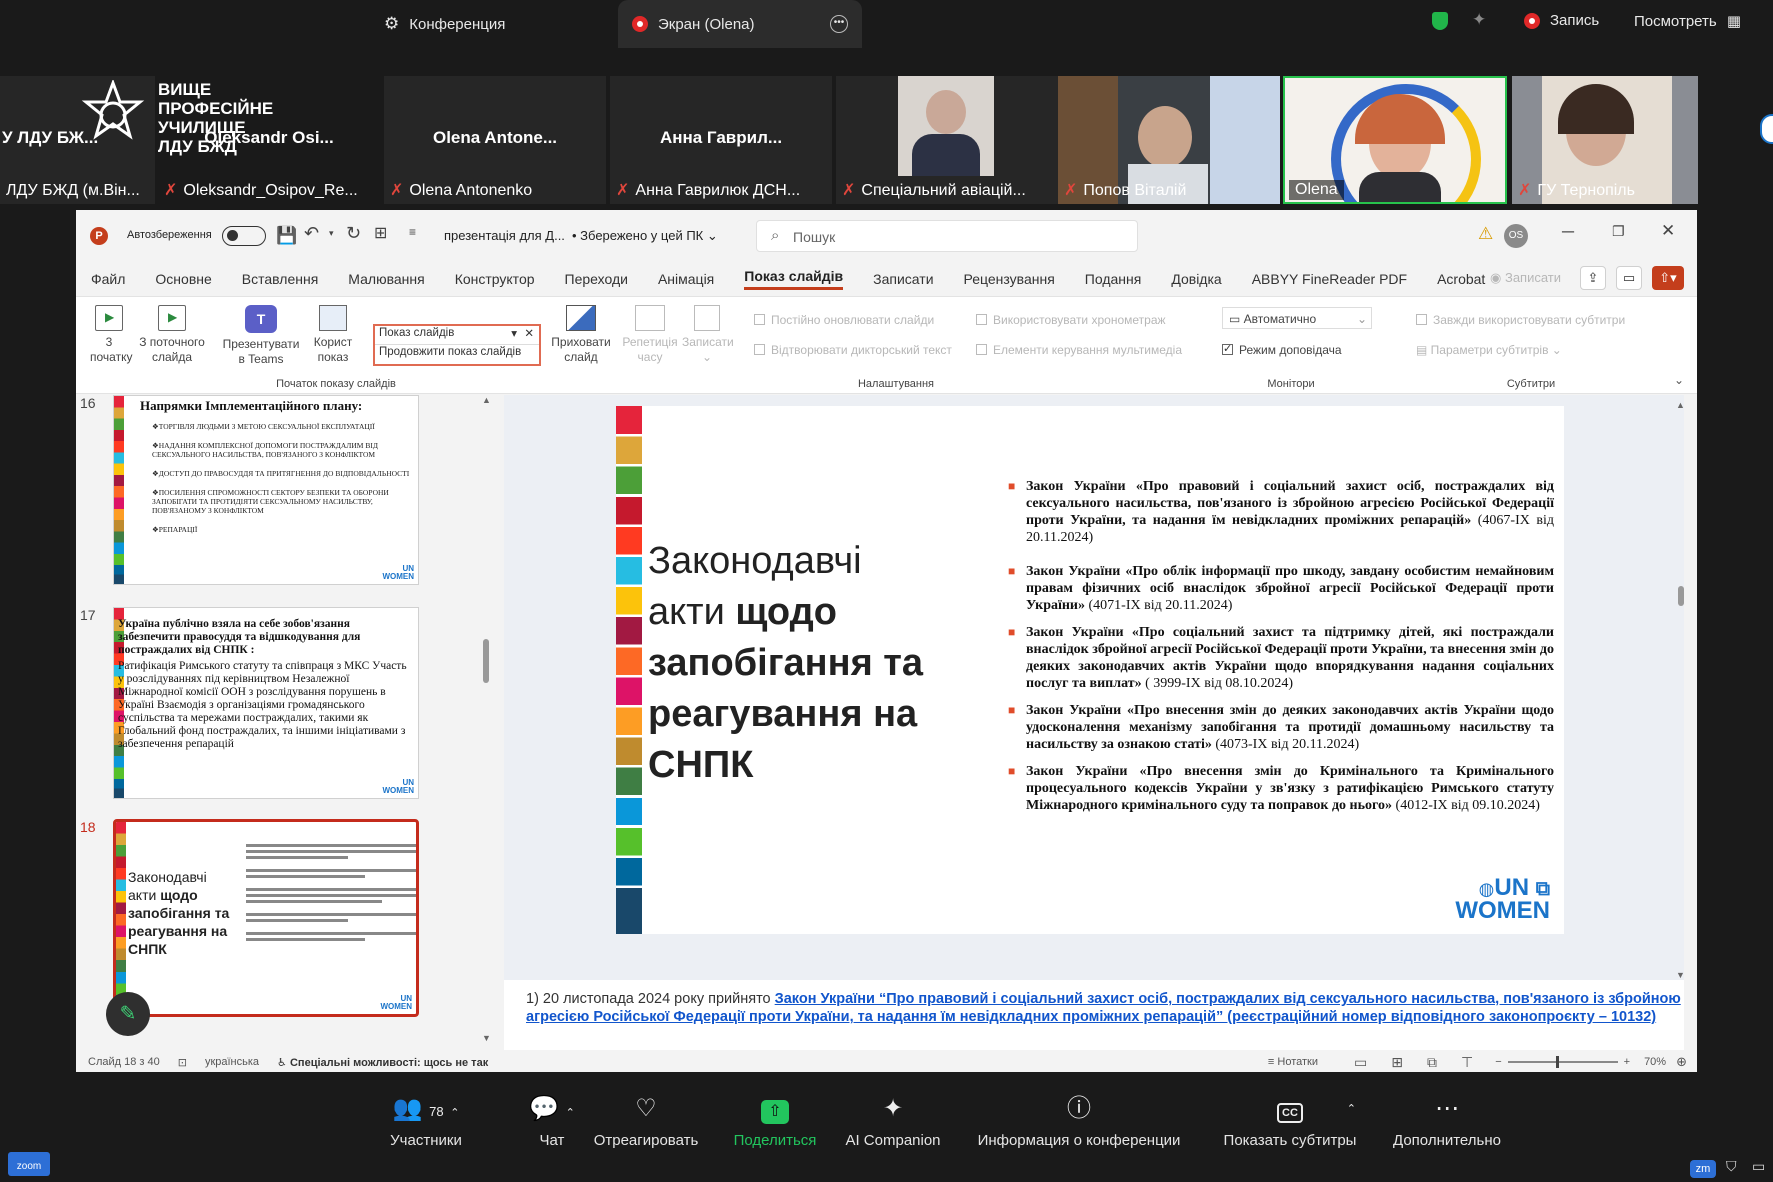 The width and height of the screenshot is (1773, 1182). What do you see at coordinates (1290, 1120) in the screenshot?
I see `captions-button: CC ⌃ Показать субтитры` at bounding box center [1290, 1120].